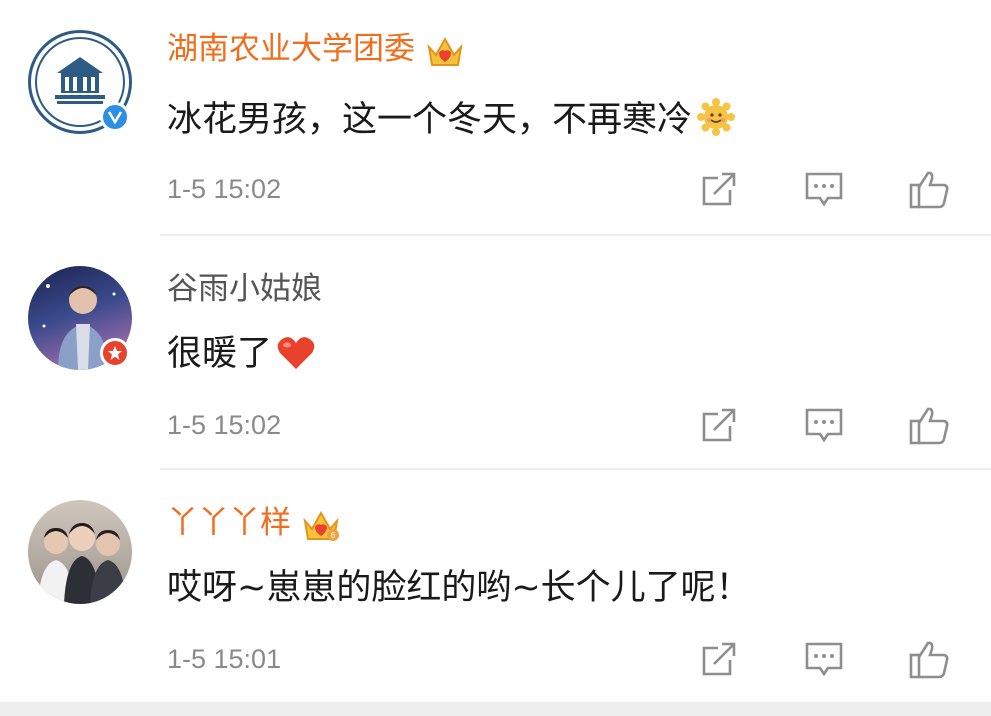 The image size is (991, 716). I want to click on comment-text: 哎呀~崽崽的脸红的哟~长个儿了呢！, so click(459, 588).